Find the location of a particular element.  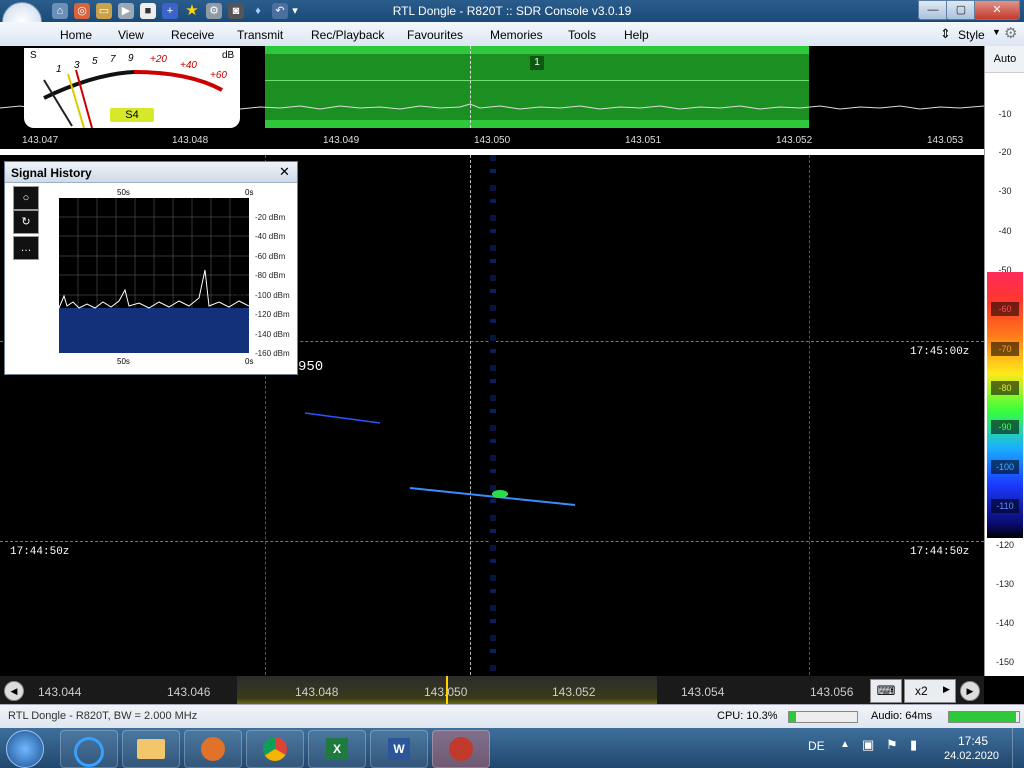

spectrum-db-tick: -20 is located at coordinates (1005, 152).